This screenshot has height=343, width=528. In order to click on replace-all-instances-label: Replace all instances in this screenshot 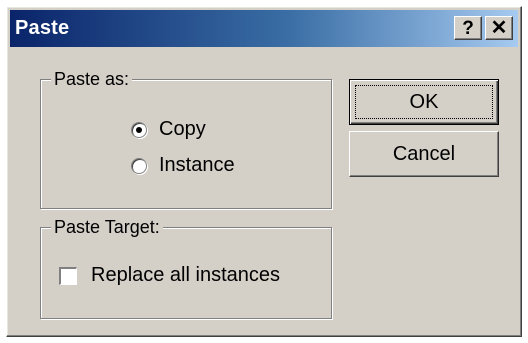, I will do `click(185, 275)`.